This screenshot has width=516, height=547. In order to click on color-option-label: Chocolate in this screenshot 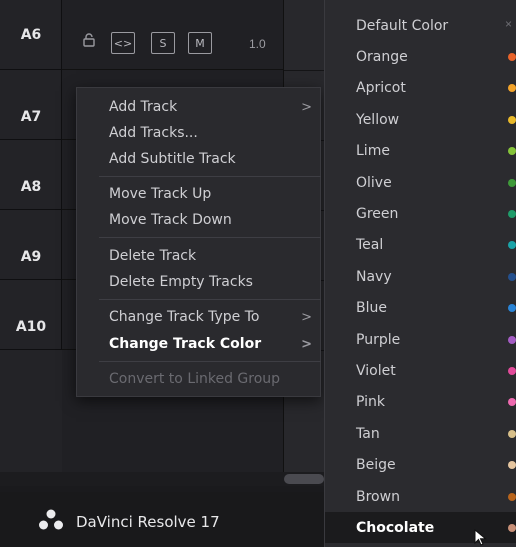, I will do `click(395, 527)`.